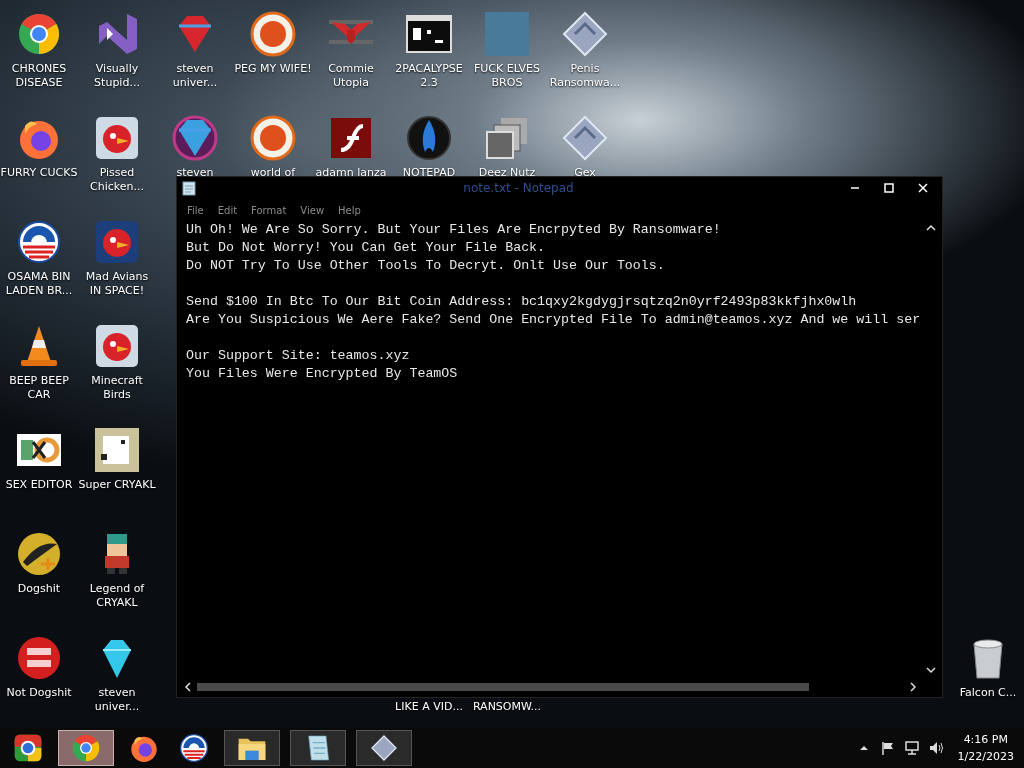 The height and width of the screenshot is (768, 1024). I want to click on text-line: Uh Oh! We Are So Sorry. But Your Files Are Encrpyted By Ransomware!, so click(454, 230).